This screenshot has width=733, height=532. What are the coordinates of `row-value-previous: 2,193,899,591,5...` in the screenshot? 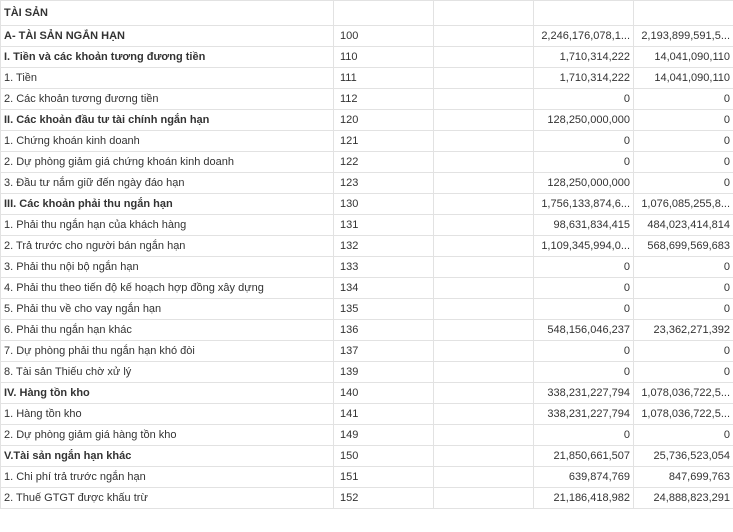 It's located at (683, 36).